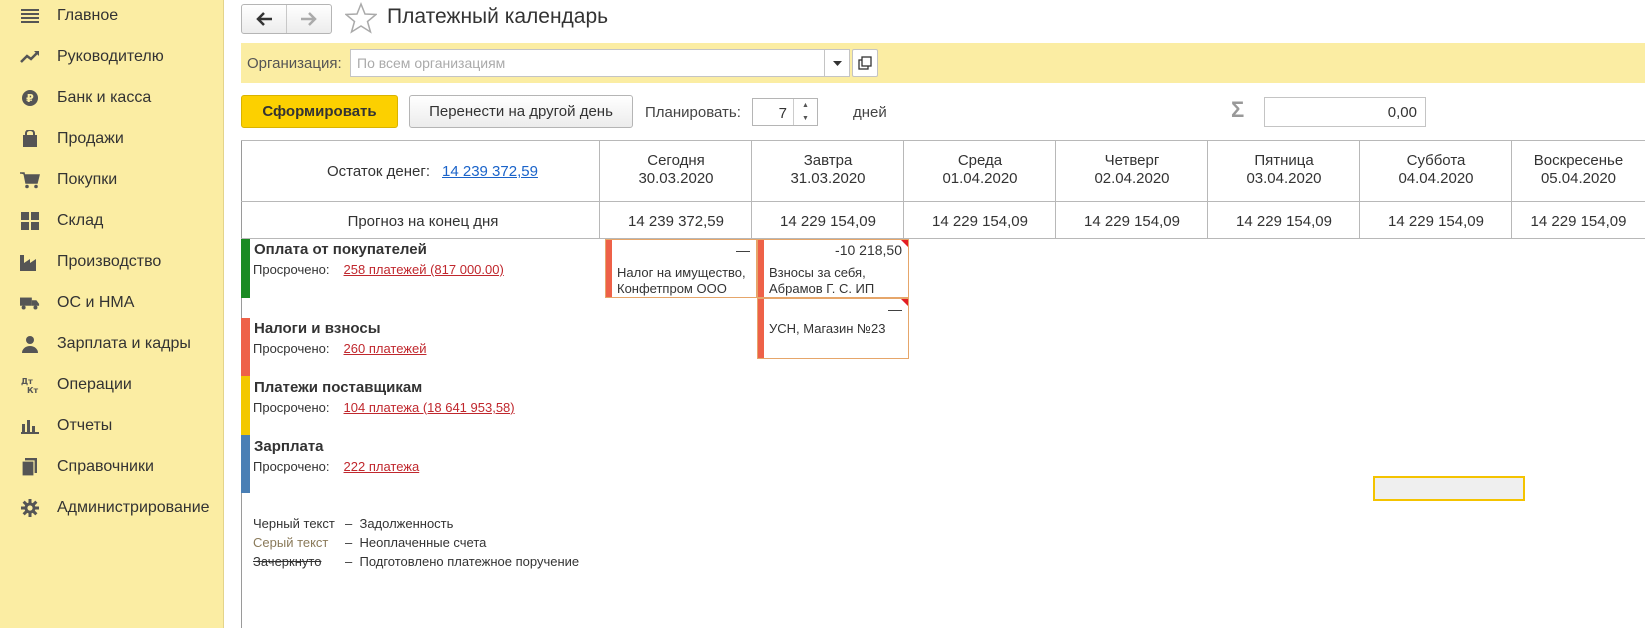 Image resolution: width=1645 pixels, height=628 pixels. I want to click on shopping-cart-icon, so click(30, 180).